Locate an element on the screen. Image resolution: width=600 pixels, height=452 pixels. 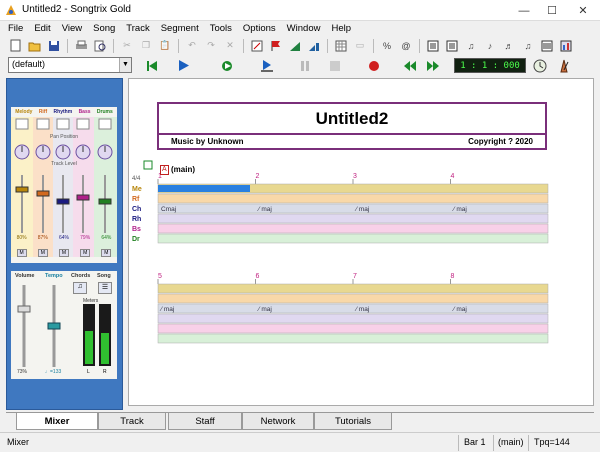
segment-label: A is located at coordinates (164, 170).